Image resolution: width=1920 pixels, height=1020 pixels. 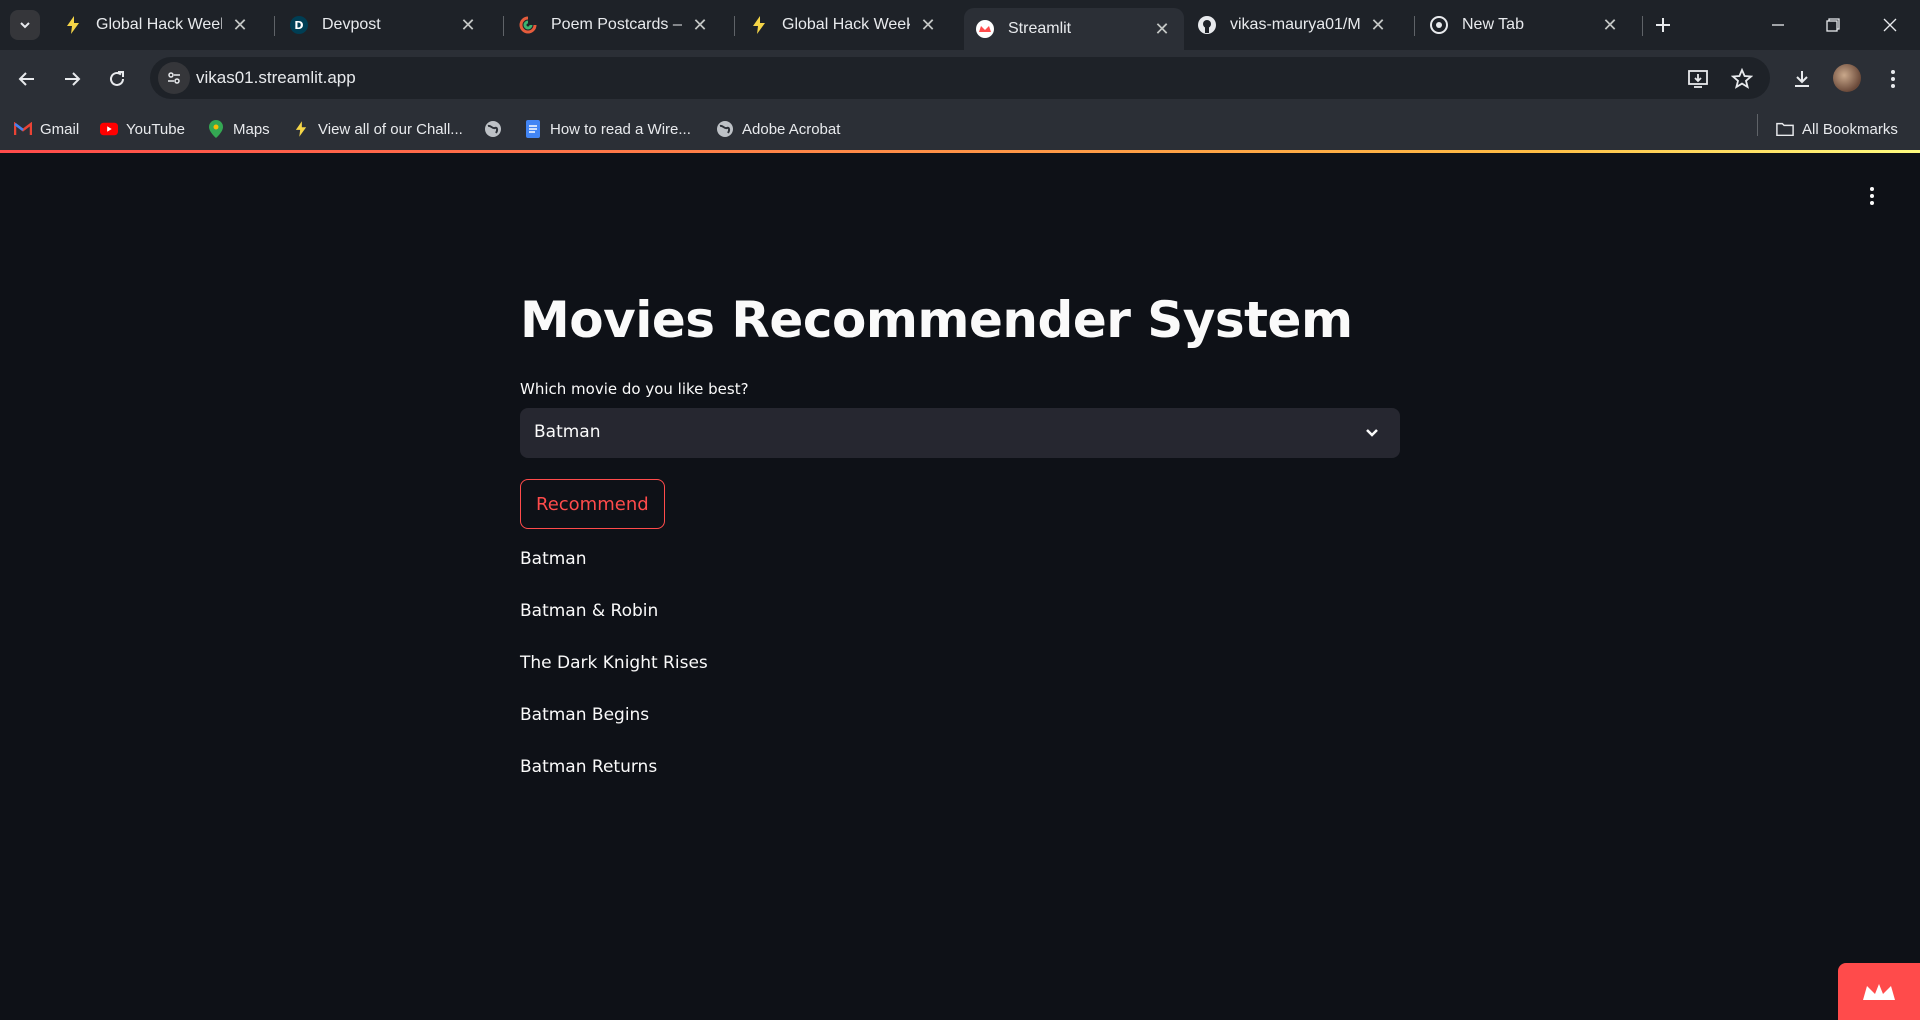 I want to click on minimize-button, so click(x=1778, y=25).